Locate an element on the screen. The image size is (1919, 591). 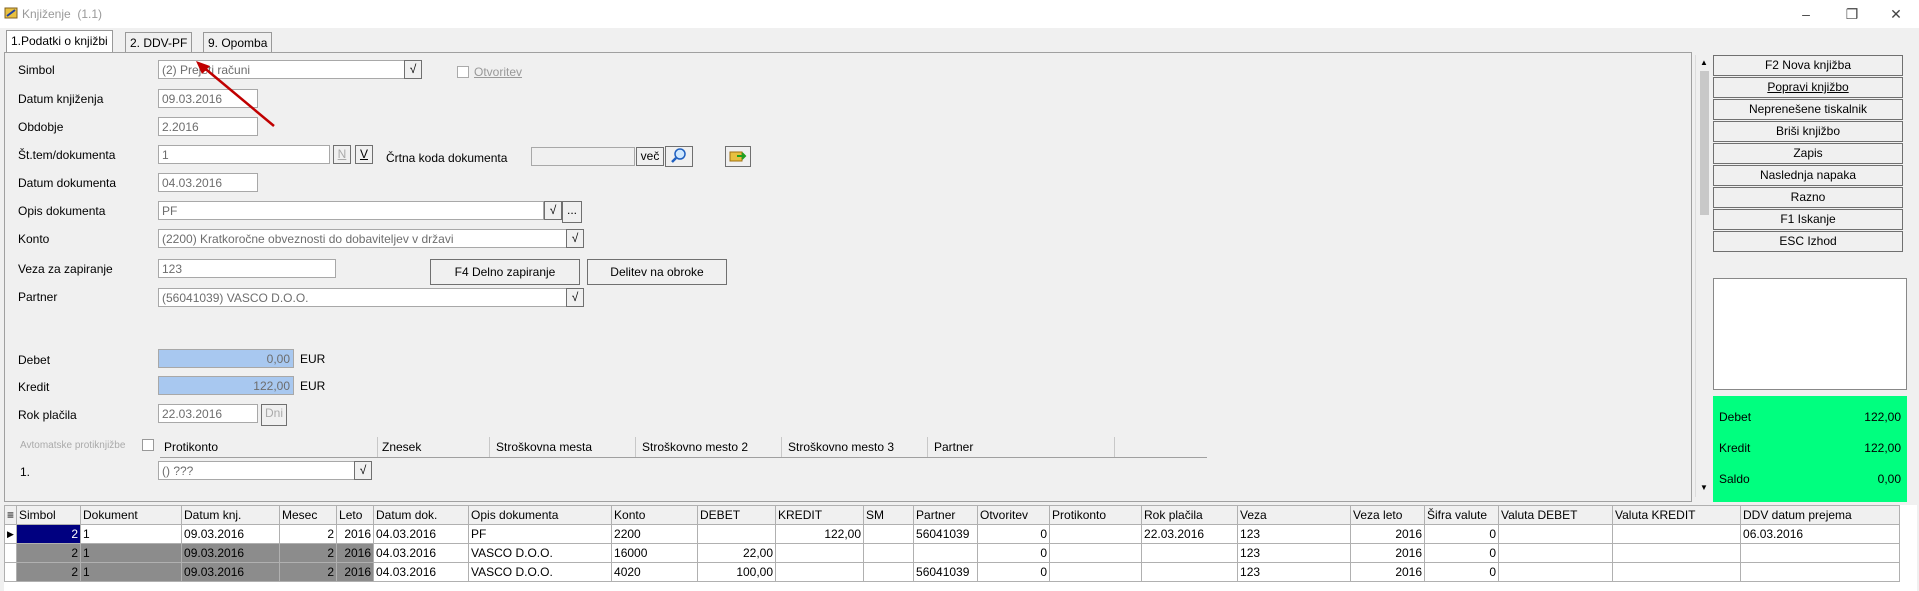
v-button: V is located at coordinates (364, 154).